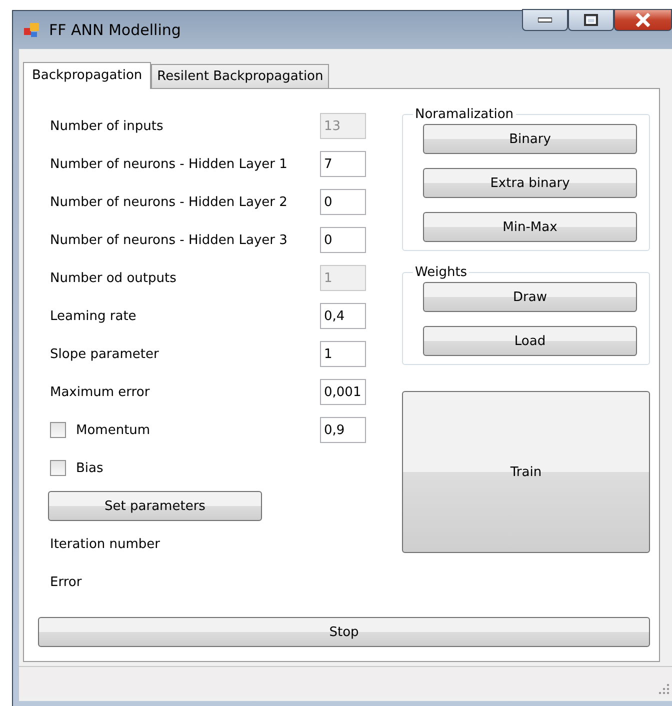  I want to click on checkbox-label: Bias, so click(90, 468).